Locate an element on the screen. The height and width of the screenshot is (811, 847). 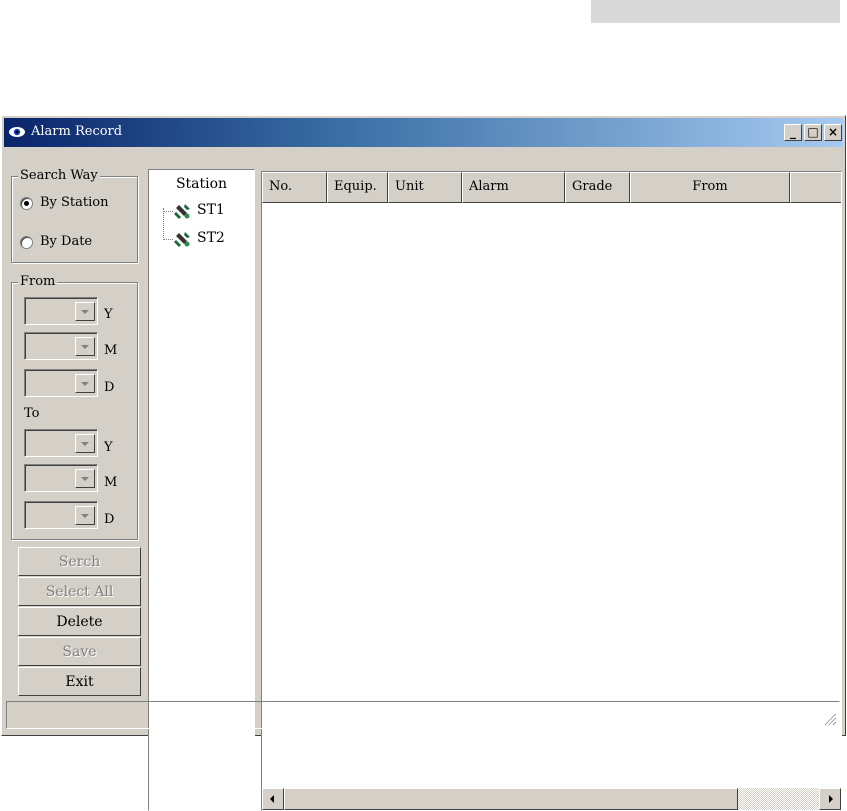
tree-item-label: ST1 is located at coordinates (211, 210).